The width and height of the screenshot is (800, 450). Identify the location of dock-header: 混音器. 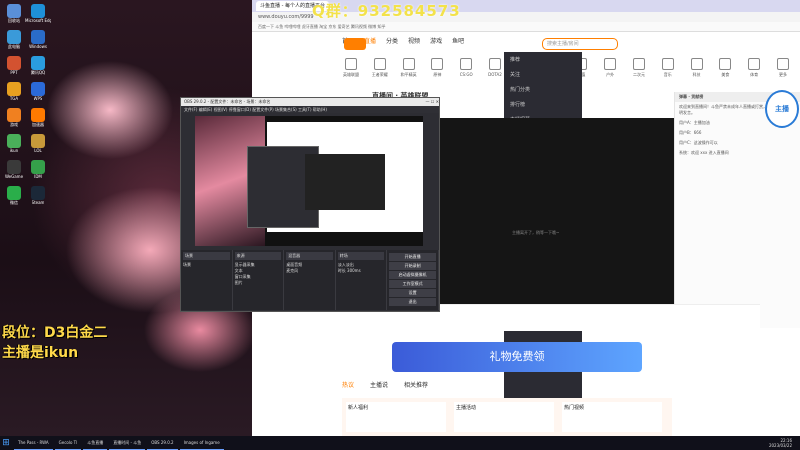
(309, 256).